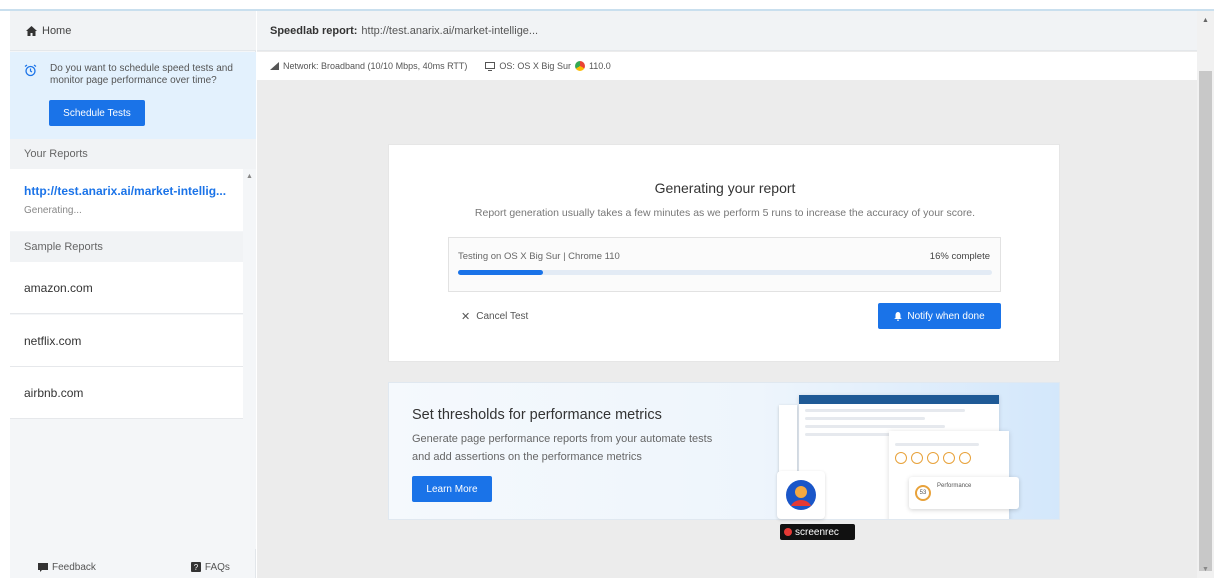 The height and width of the screenshot is (578, 1214). I want to click on os-label: OS: OS X Big Sur, so click(535, 66).